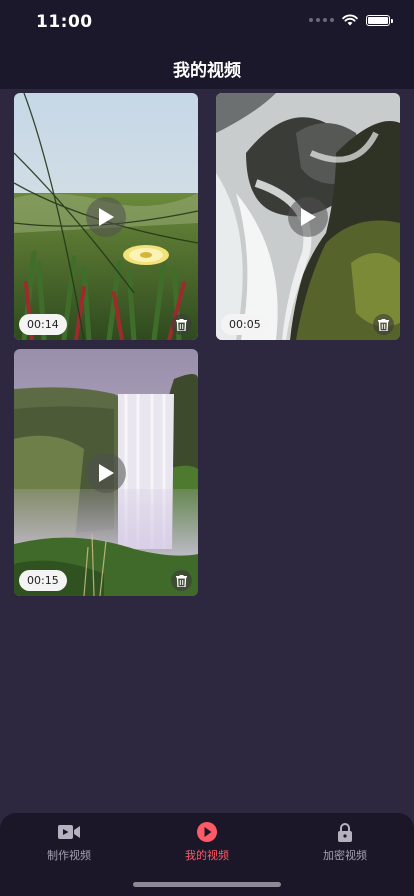  What do you see at coordinates (43, 324) in the screenshot?
I see `duration-badge: 00:14` at bounding box center [43, 324].